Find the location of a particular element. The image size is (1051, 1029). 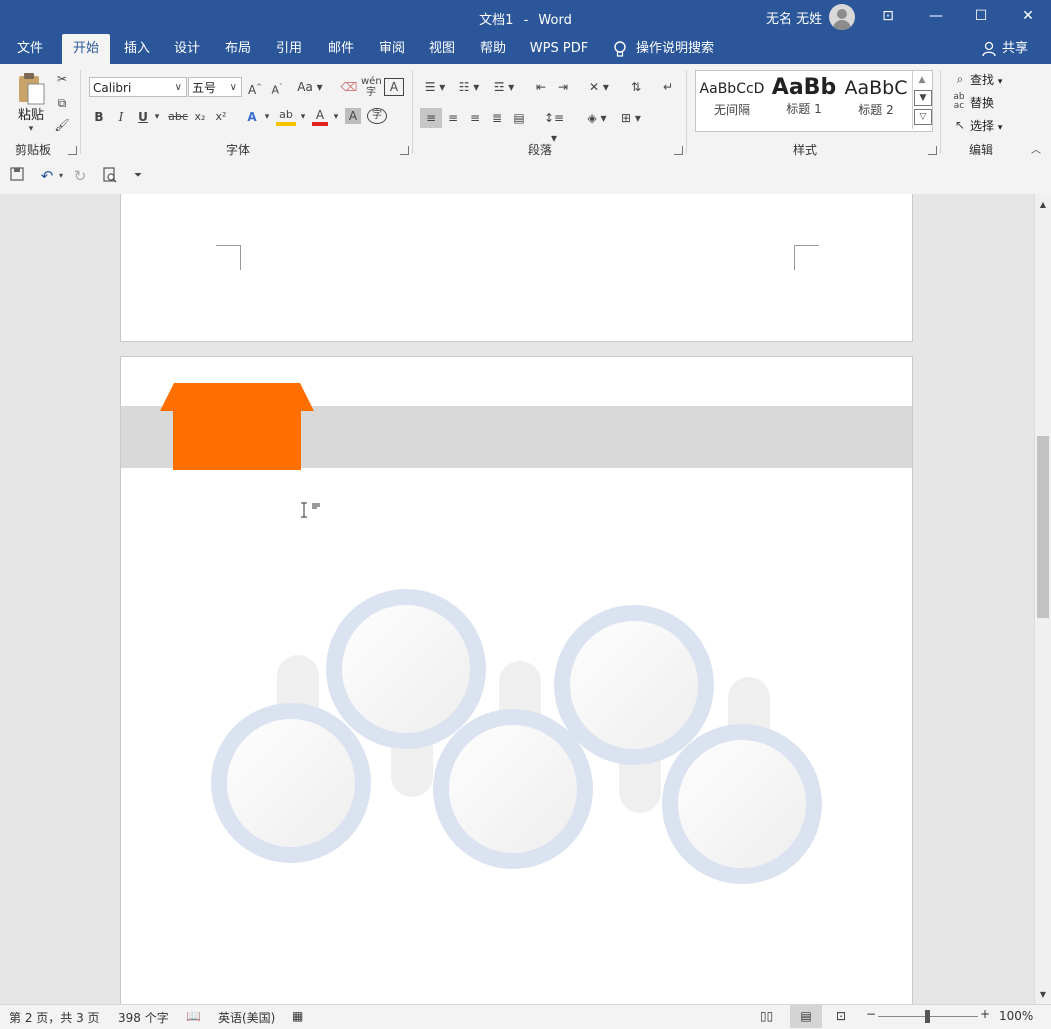

vertical-scrollbar: ▲ ▼ is located at coordinates (1042, 599).